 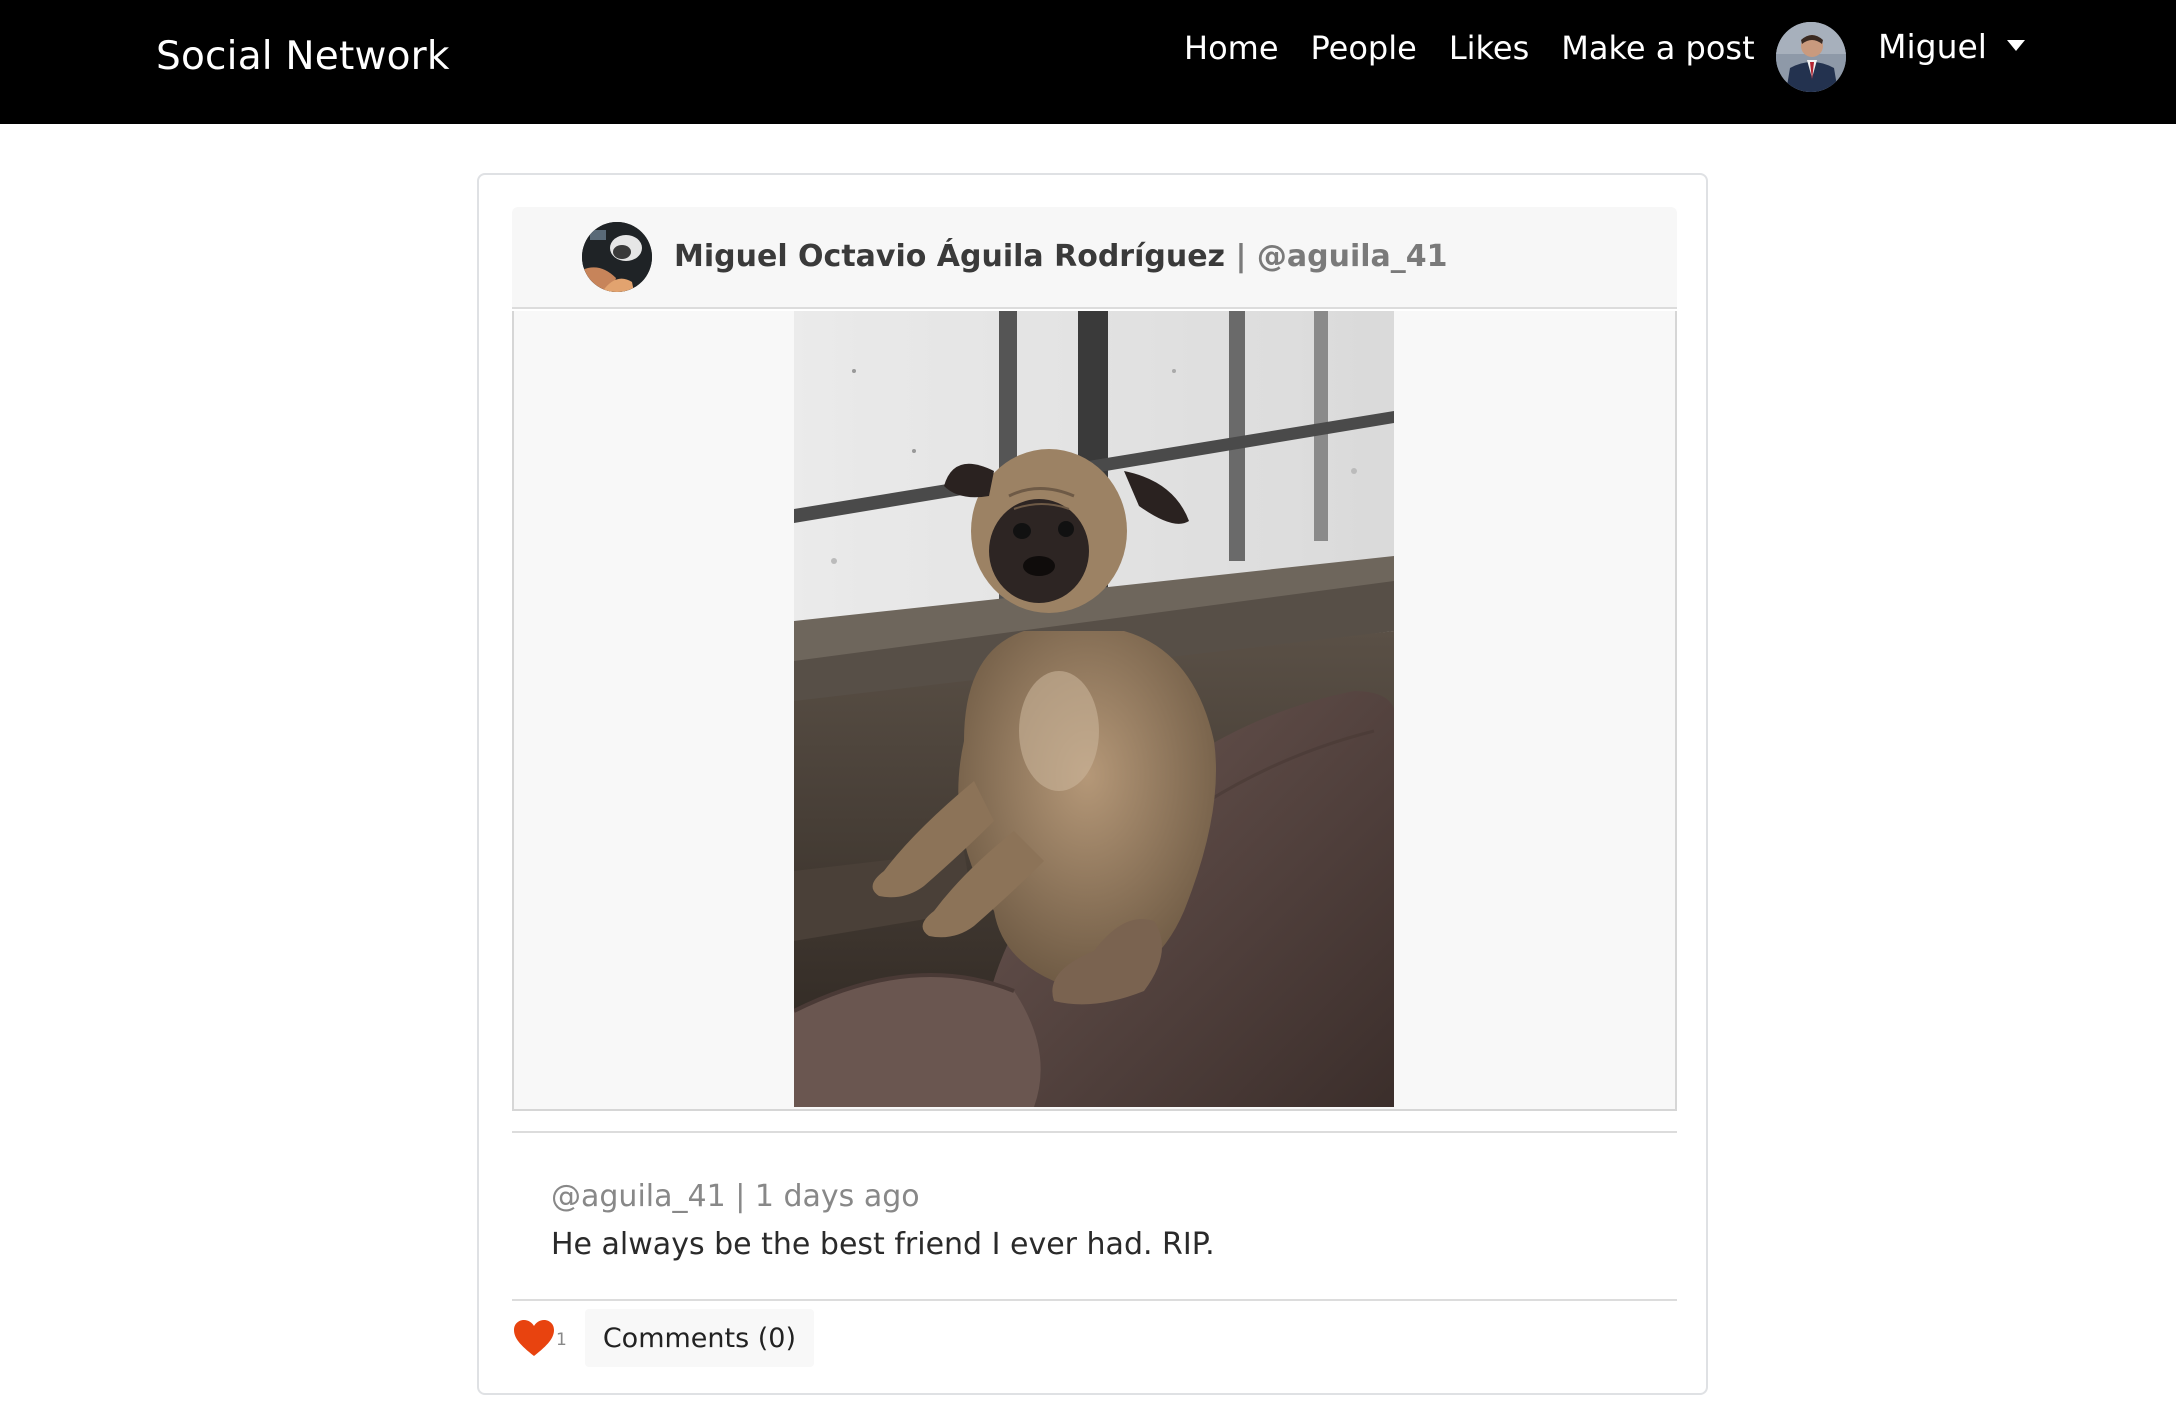 What do you see at coordinates (1489, 48) in the screenshot?
I see `nav-link-likes: Likes` at bounding box center [1489, 48].